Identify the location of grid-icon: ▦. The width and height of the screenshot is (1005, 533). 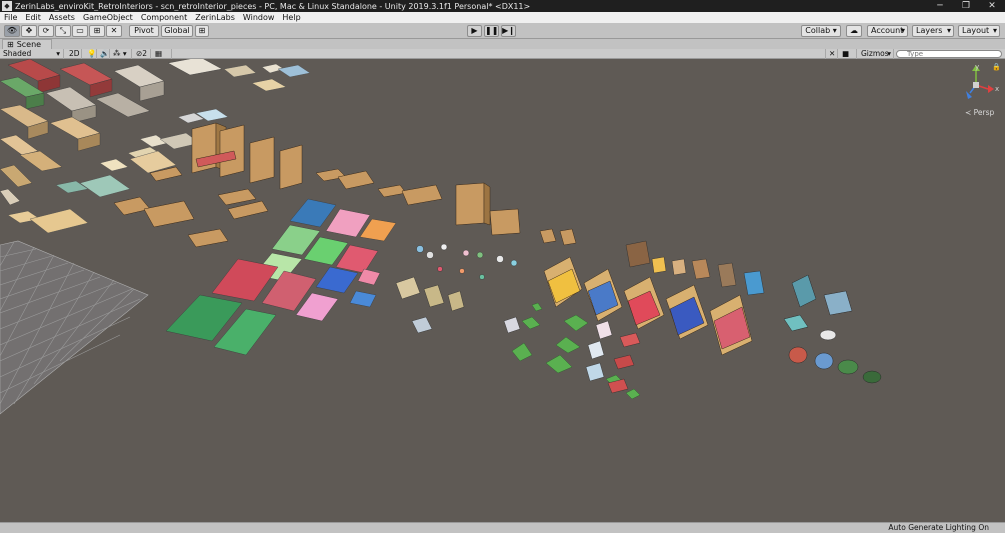
(159, 53).